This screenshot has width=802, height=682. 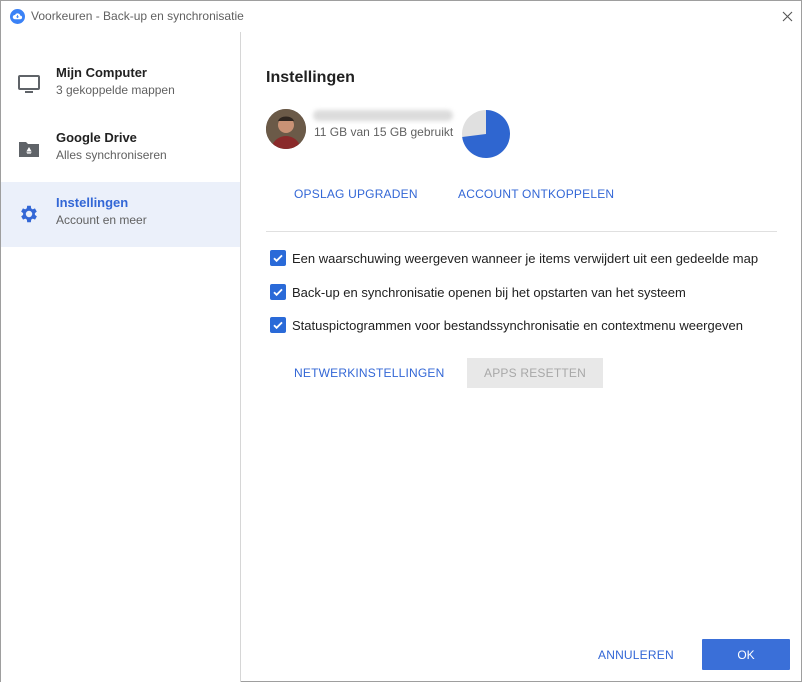 What do you see at coordinates (521, 231) in the screenshot?
I see `divider` at bounding box center [521, 231].